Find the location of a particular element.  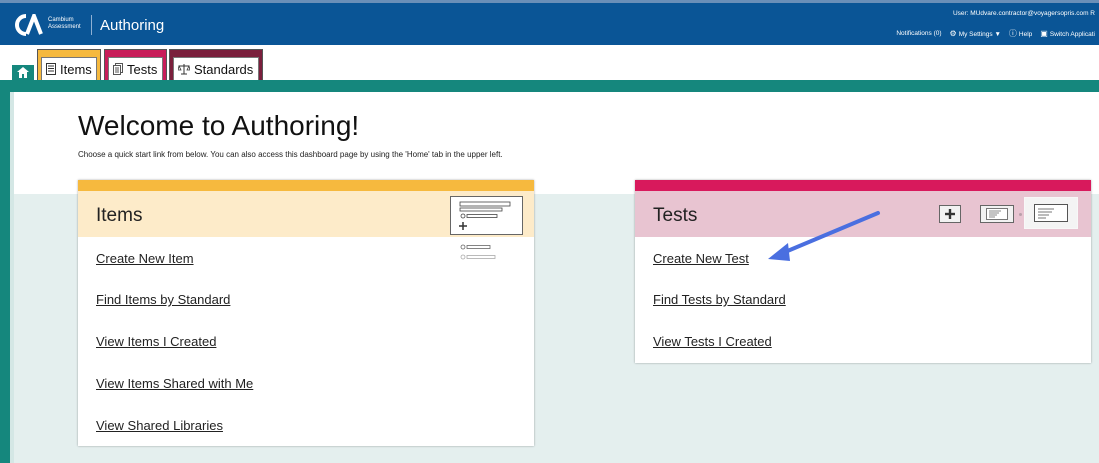

items-card-header: Items is located at coordinates (306, 225).